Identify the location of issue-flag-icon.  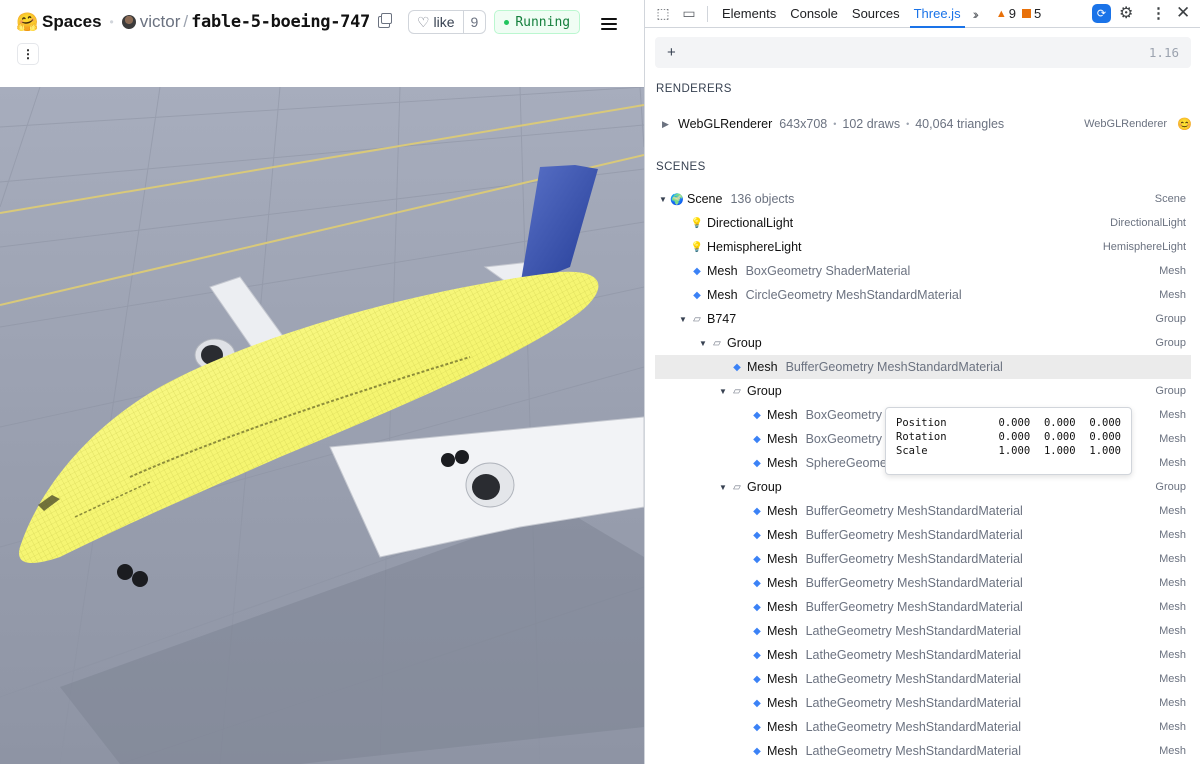
(1027, 13).